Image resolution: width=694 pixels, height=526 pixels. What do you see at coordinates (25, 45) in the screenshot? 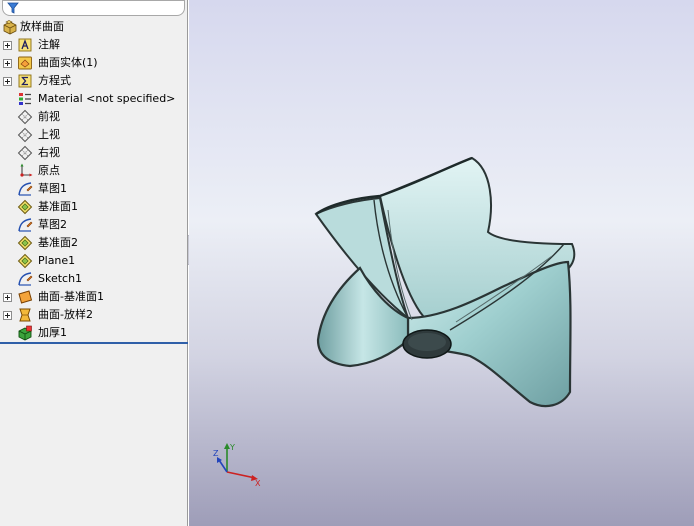
I see `annotations-icon` at bounding box center [25, 45].